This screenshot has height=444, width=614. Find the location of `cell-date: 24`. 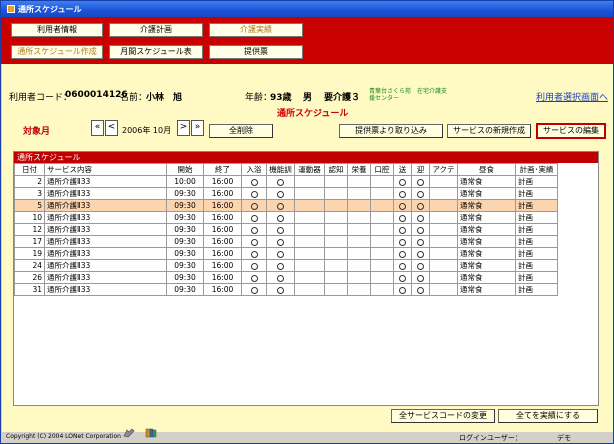

cell-date: 24 is located at coordinates (29, 265).